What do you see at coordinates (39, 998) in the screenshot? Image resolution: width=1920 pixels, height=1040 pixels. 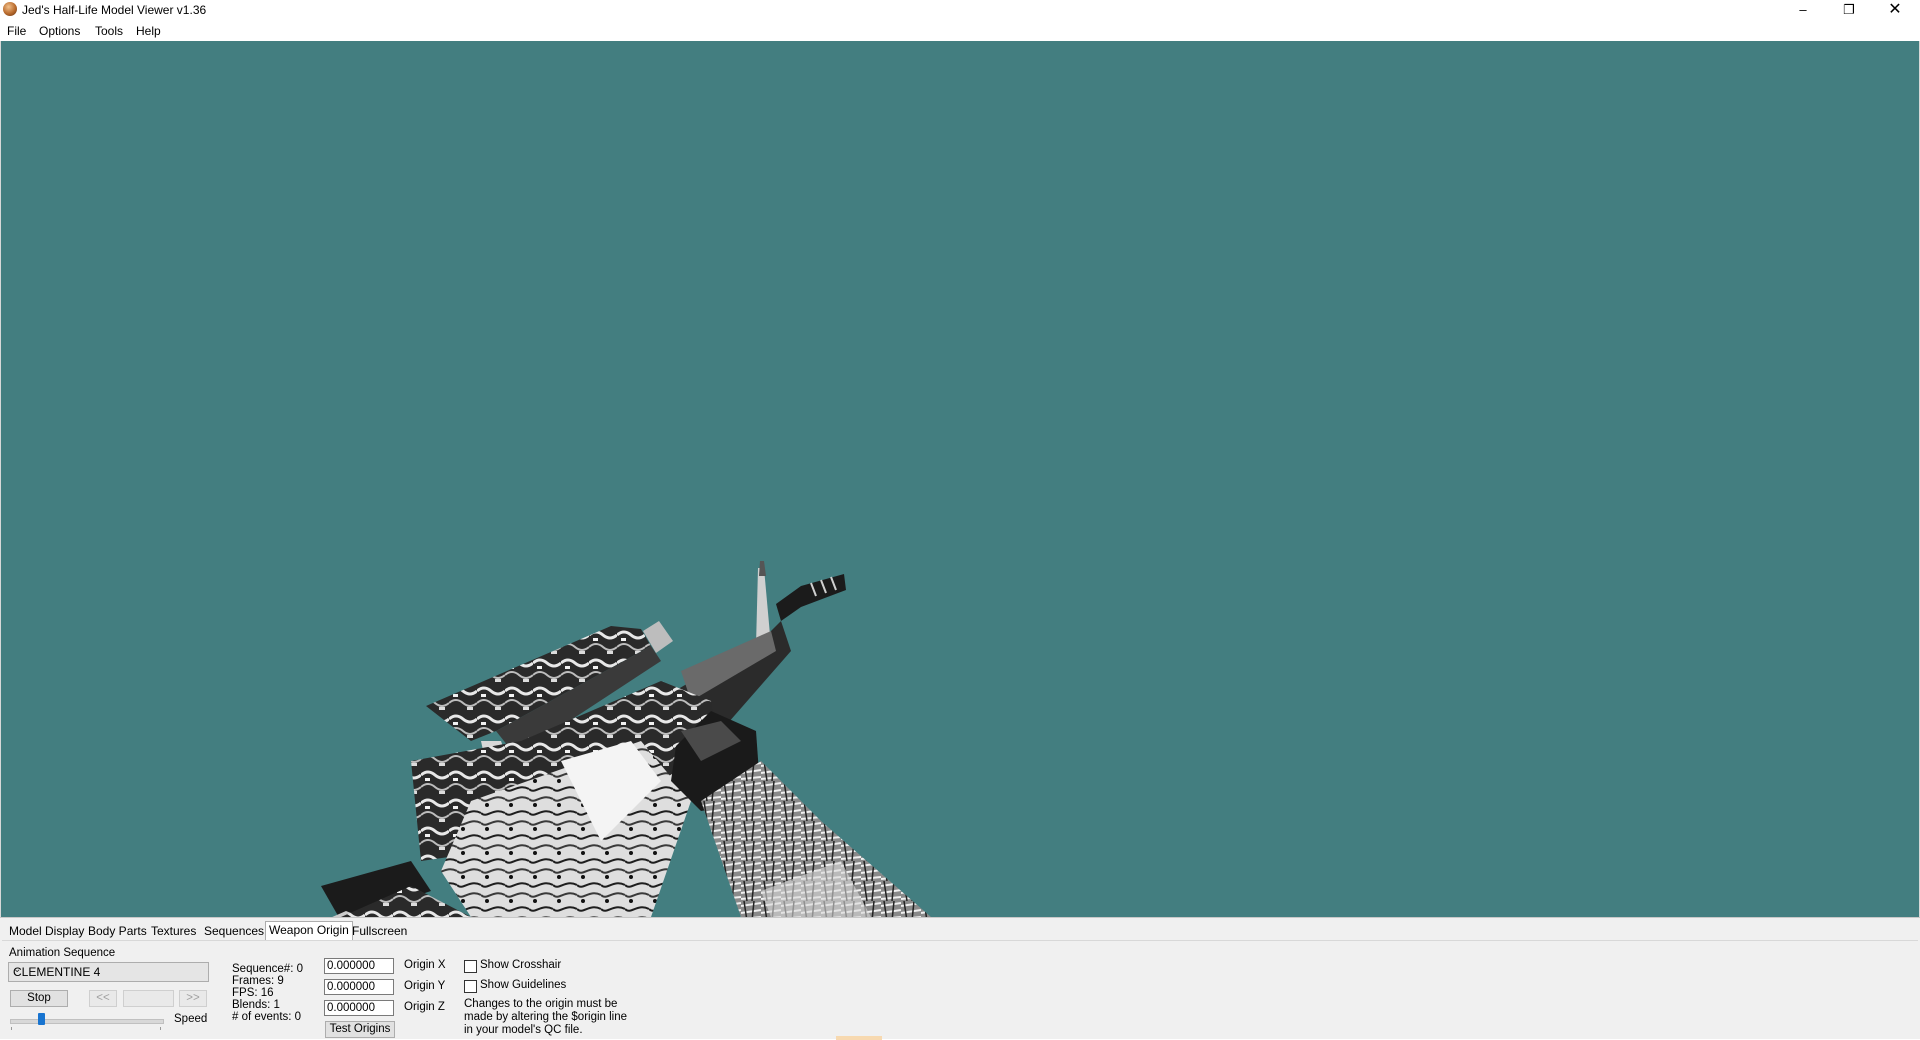 I see `stop-button: Stop` at bounding box center [39, 998].